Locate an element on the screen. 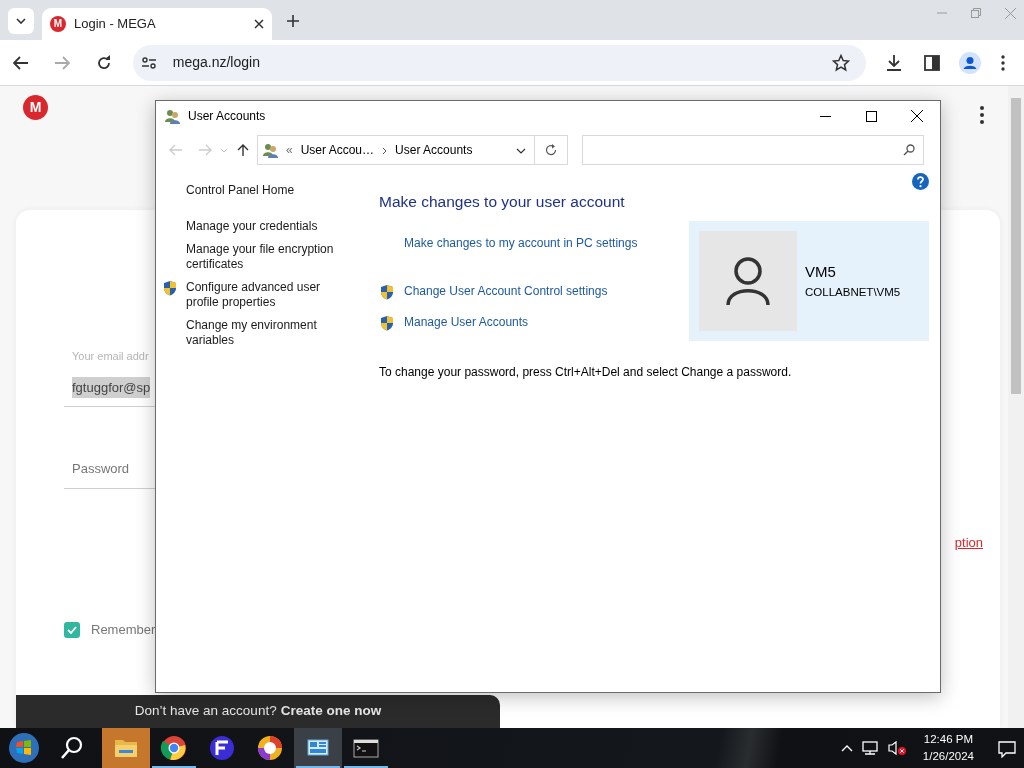 The image size is (1024, 768). sidebar-link: Manage your credentials is located at coordinates (252, 226).